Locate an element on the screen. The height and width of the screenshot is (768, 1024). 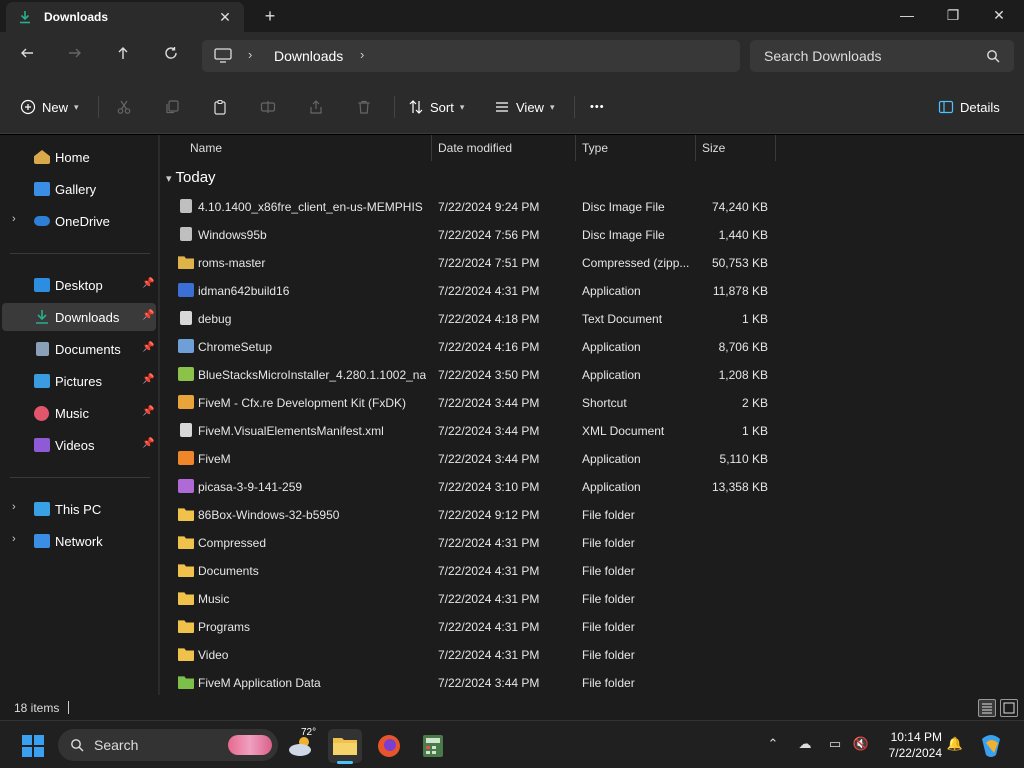
show-hidden-icons-chevron-up-icon: ⌃ is located at coordinates (773, 744).